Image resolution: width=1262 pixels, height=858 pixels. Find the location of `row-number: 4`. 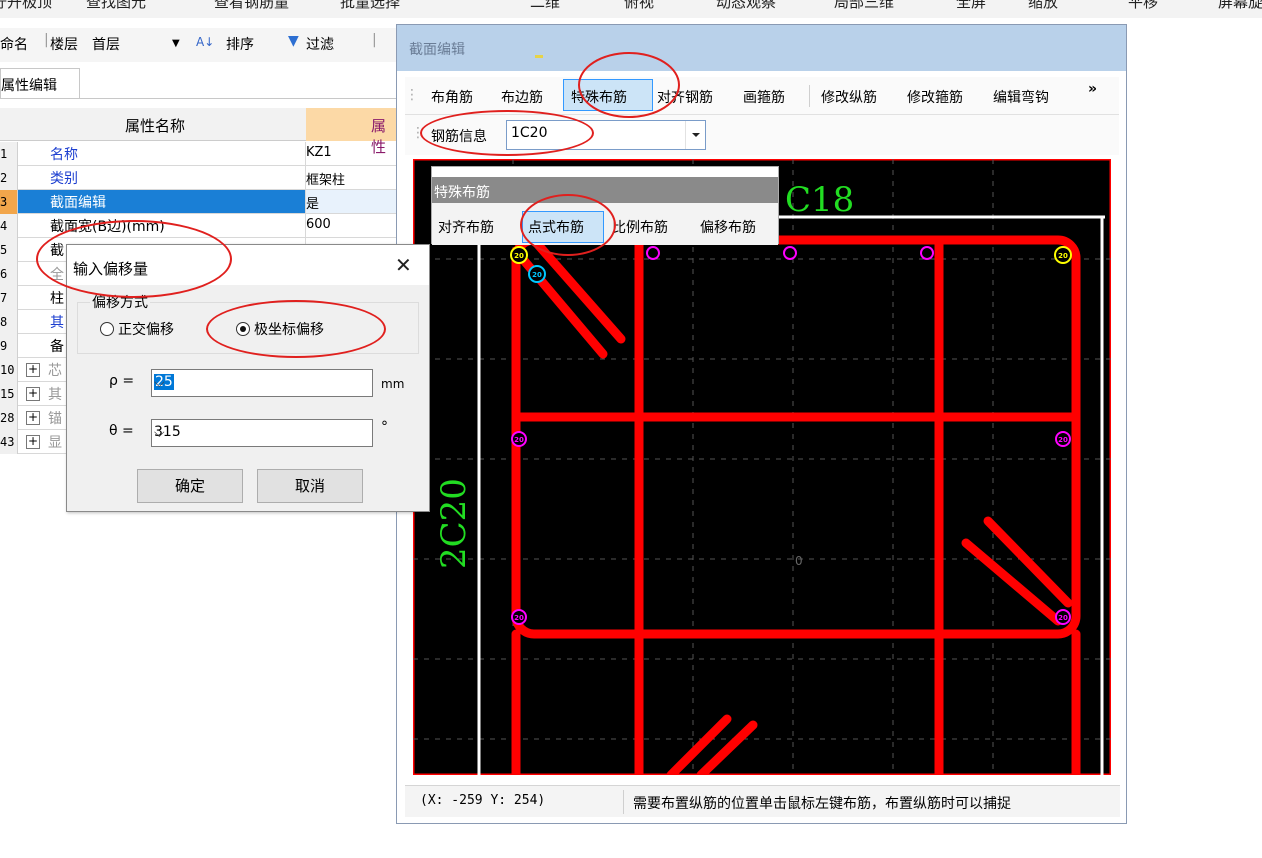

row-number: 4 is located at coordinates (9, 226).